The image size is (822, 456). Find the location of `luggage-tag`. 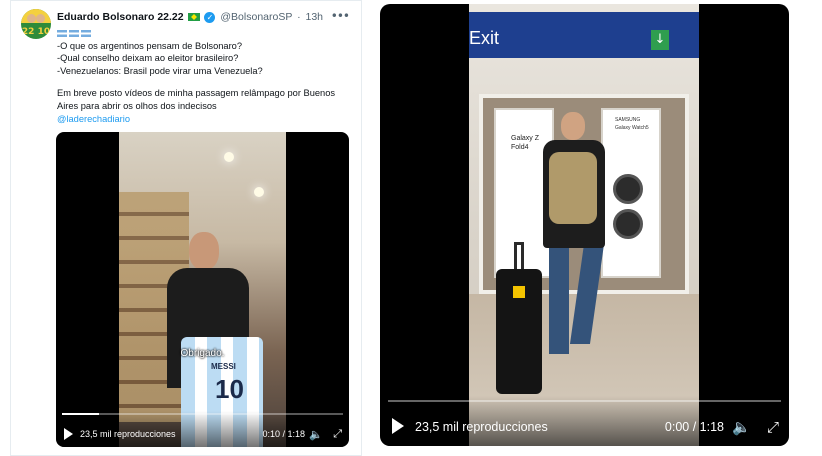

luggage-tag is located at coordinates (519, 292).